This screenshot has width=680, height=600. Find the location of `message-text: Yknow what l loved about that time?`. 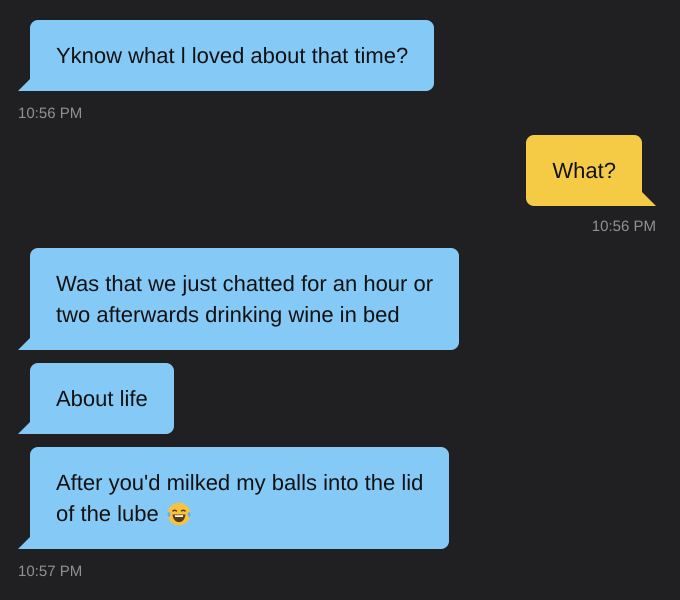

message-text: Yknow what l loved about that time? is located at coordinates (232, 56).